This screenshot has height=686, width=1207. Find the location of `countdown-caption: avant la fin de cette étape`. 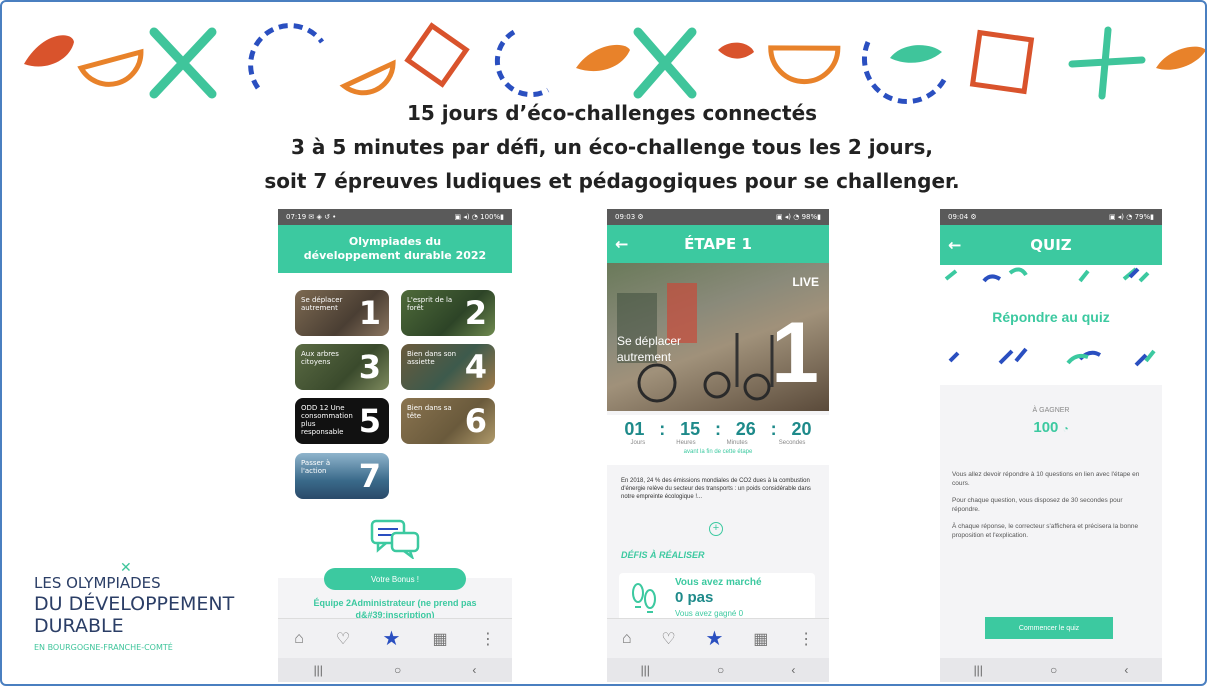

countdown-caption: avant la fin de cette étape is located at coordinates (718, 452).